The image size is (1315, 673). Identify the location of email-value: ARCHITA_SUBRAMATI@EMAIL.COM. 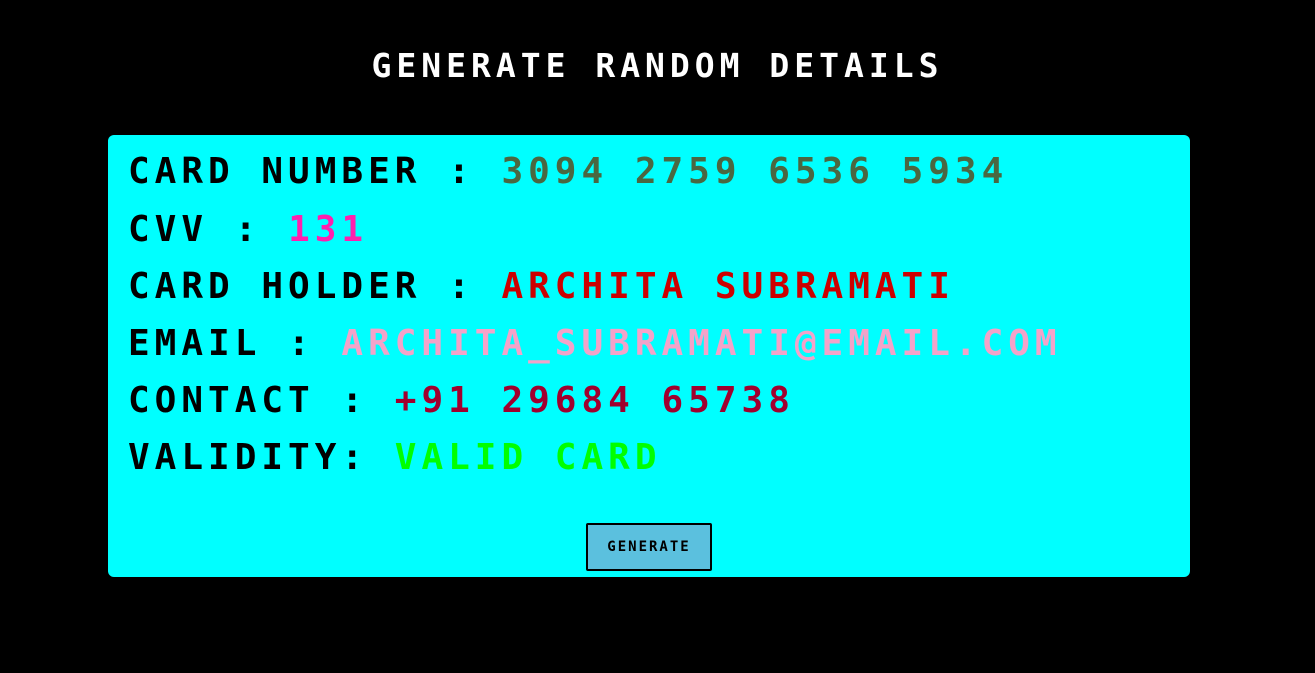
(701, 343).